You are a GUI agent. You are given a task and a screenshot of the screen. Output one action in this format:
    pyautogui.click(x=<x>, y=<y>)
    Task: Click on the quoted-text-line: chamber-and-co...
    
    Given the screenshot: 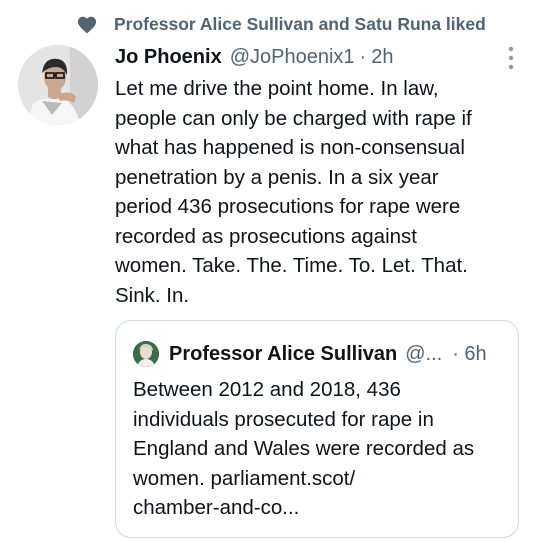 What is the action you would take?
    pyautogui.click(x=216, y=507)
    